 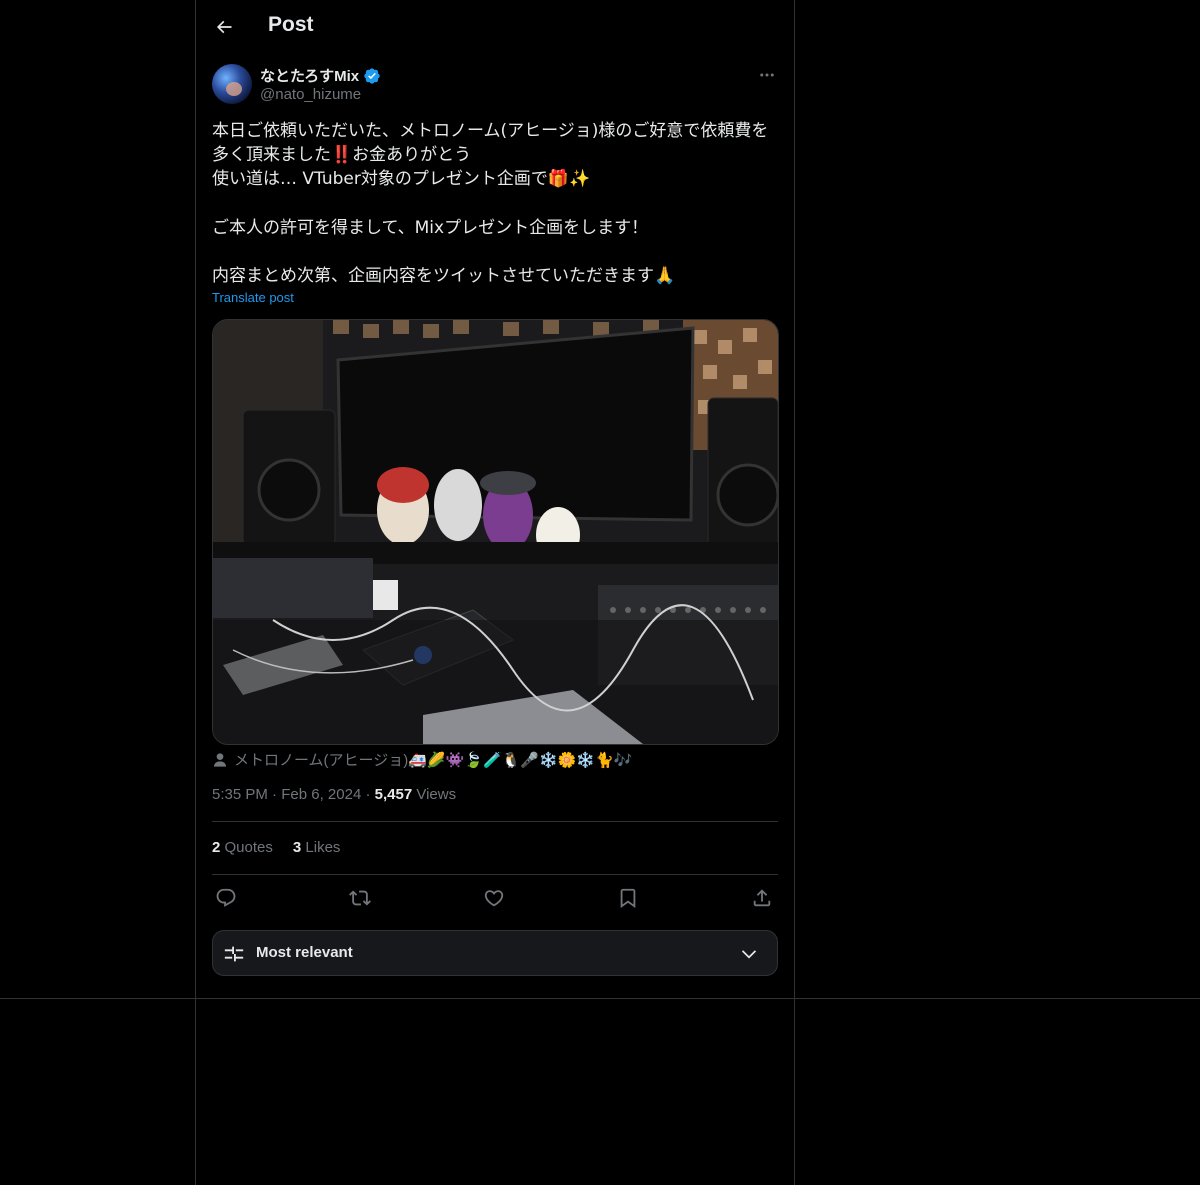 I want to click on more-icon, so click(x=767, y=75).